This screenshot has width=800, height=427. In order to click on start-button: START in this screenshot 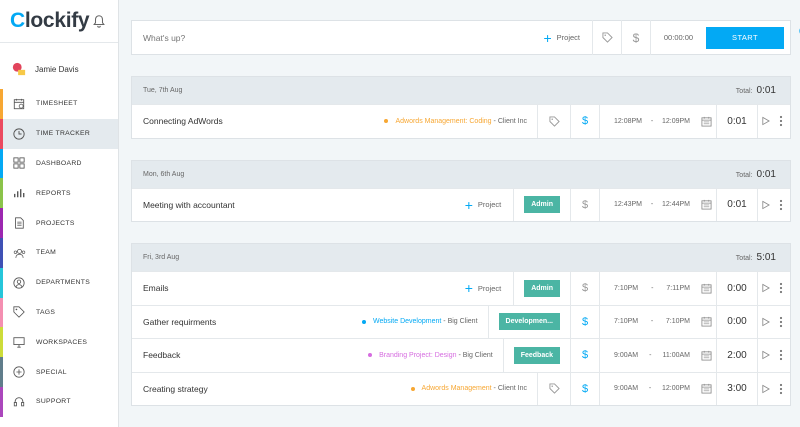, I will do `click(745, 37)`.